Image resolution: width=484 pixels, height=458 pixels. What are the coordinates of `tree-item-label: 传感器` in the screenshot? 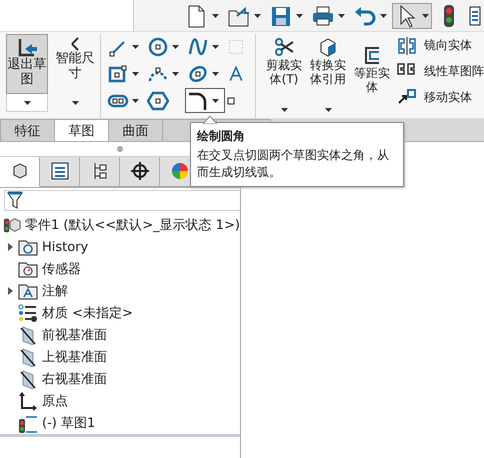 It's located at (61, 269).